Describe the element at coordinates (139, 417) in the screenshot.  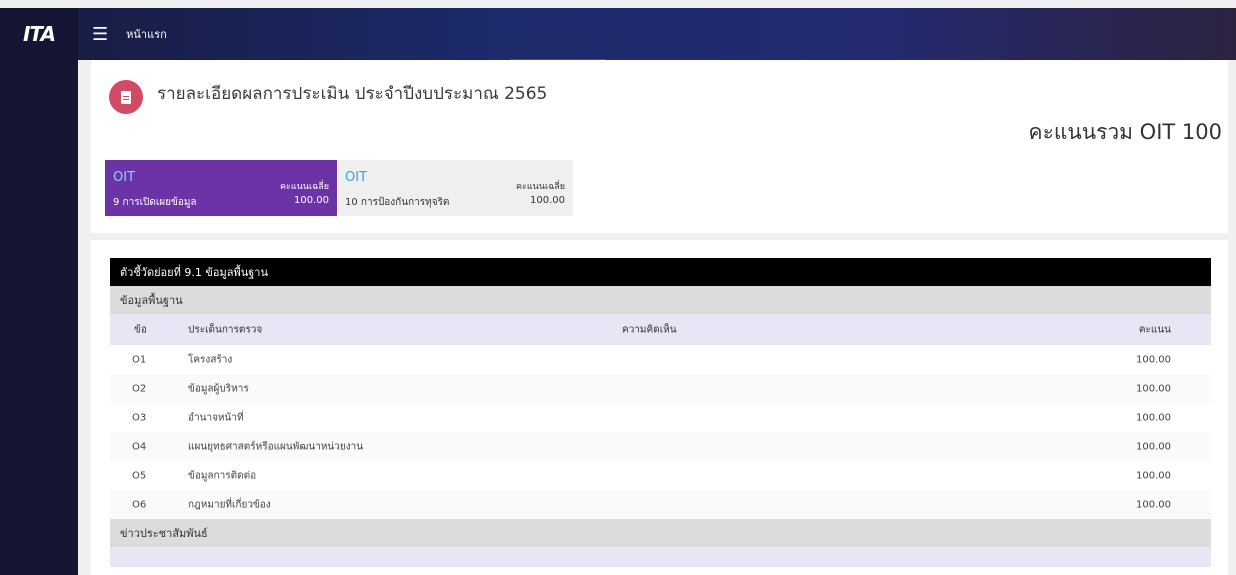
I see `row-no: O3` at that location.